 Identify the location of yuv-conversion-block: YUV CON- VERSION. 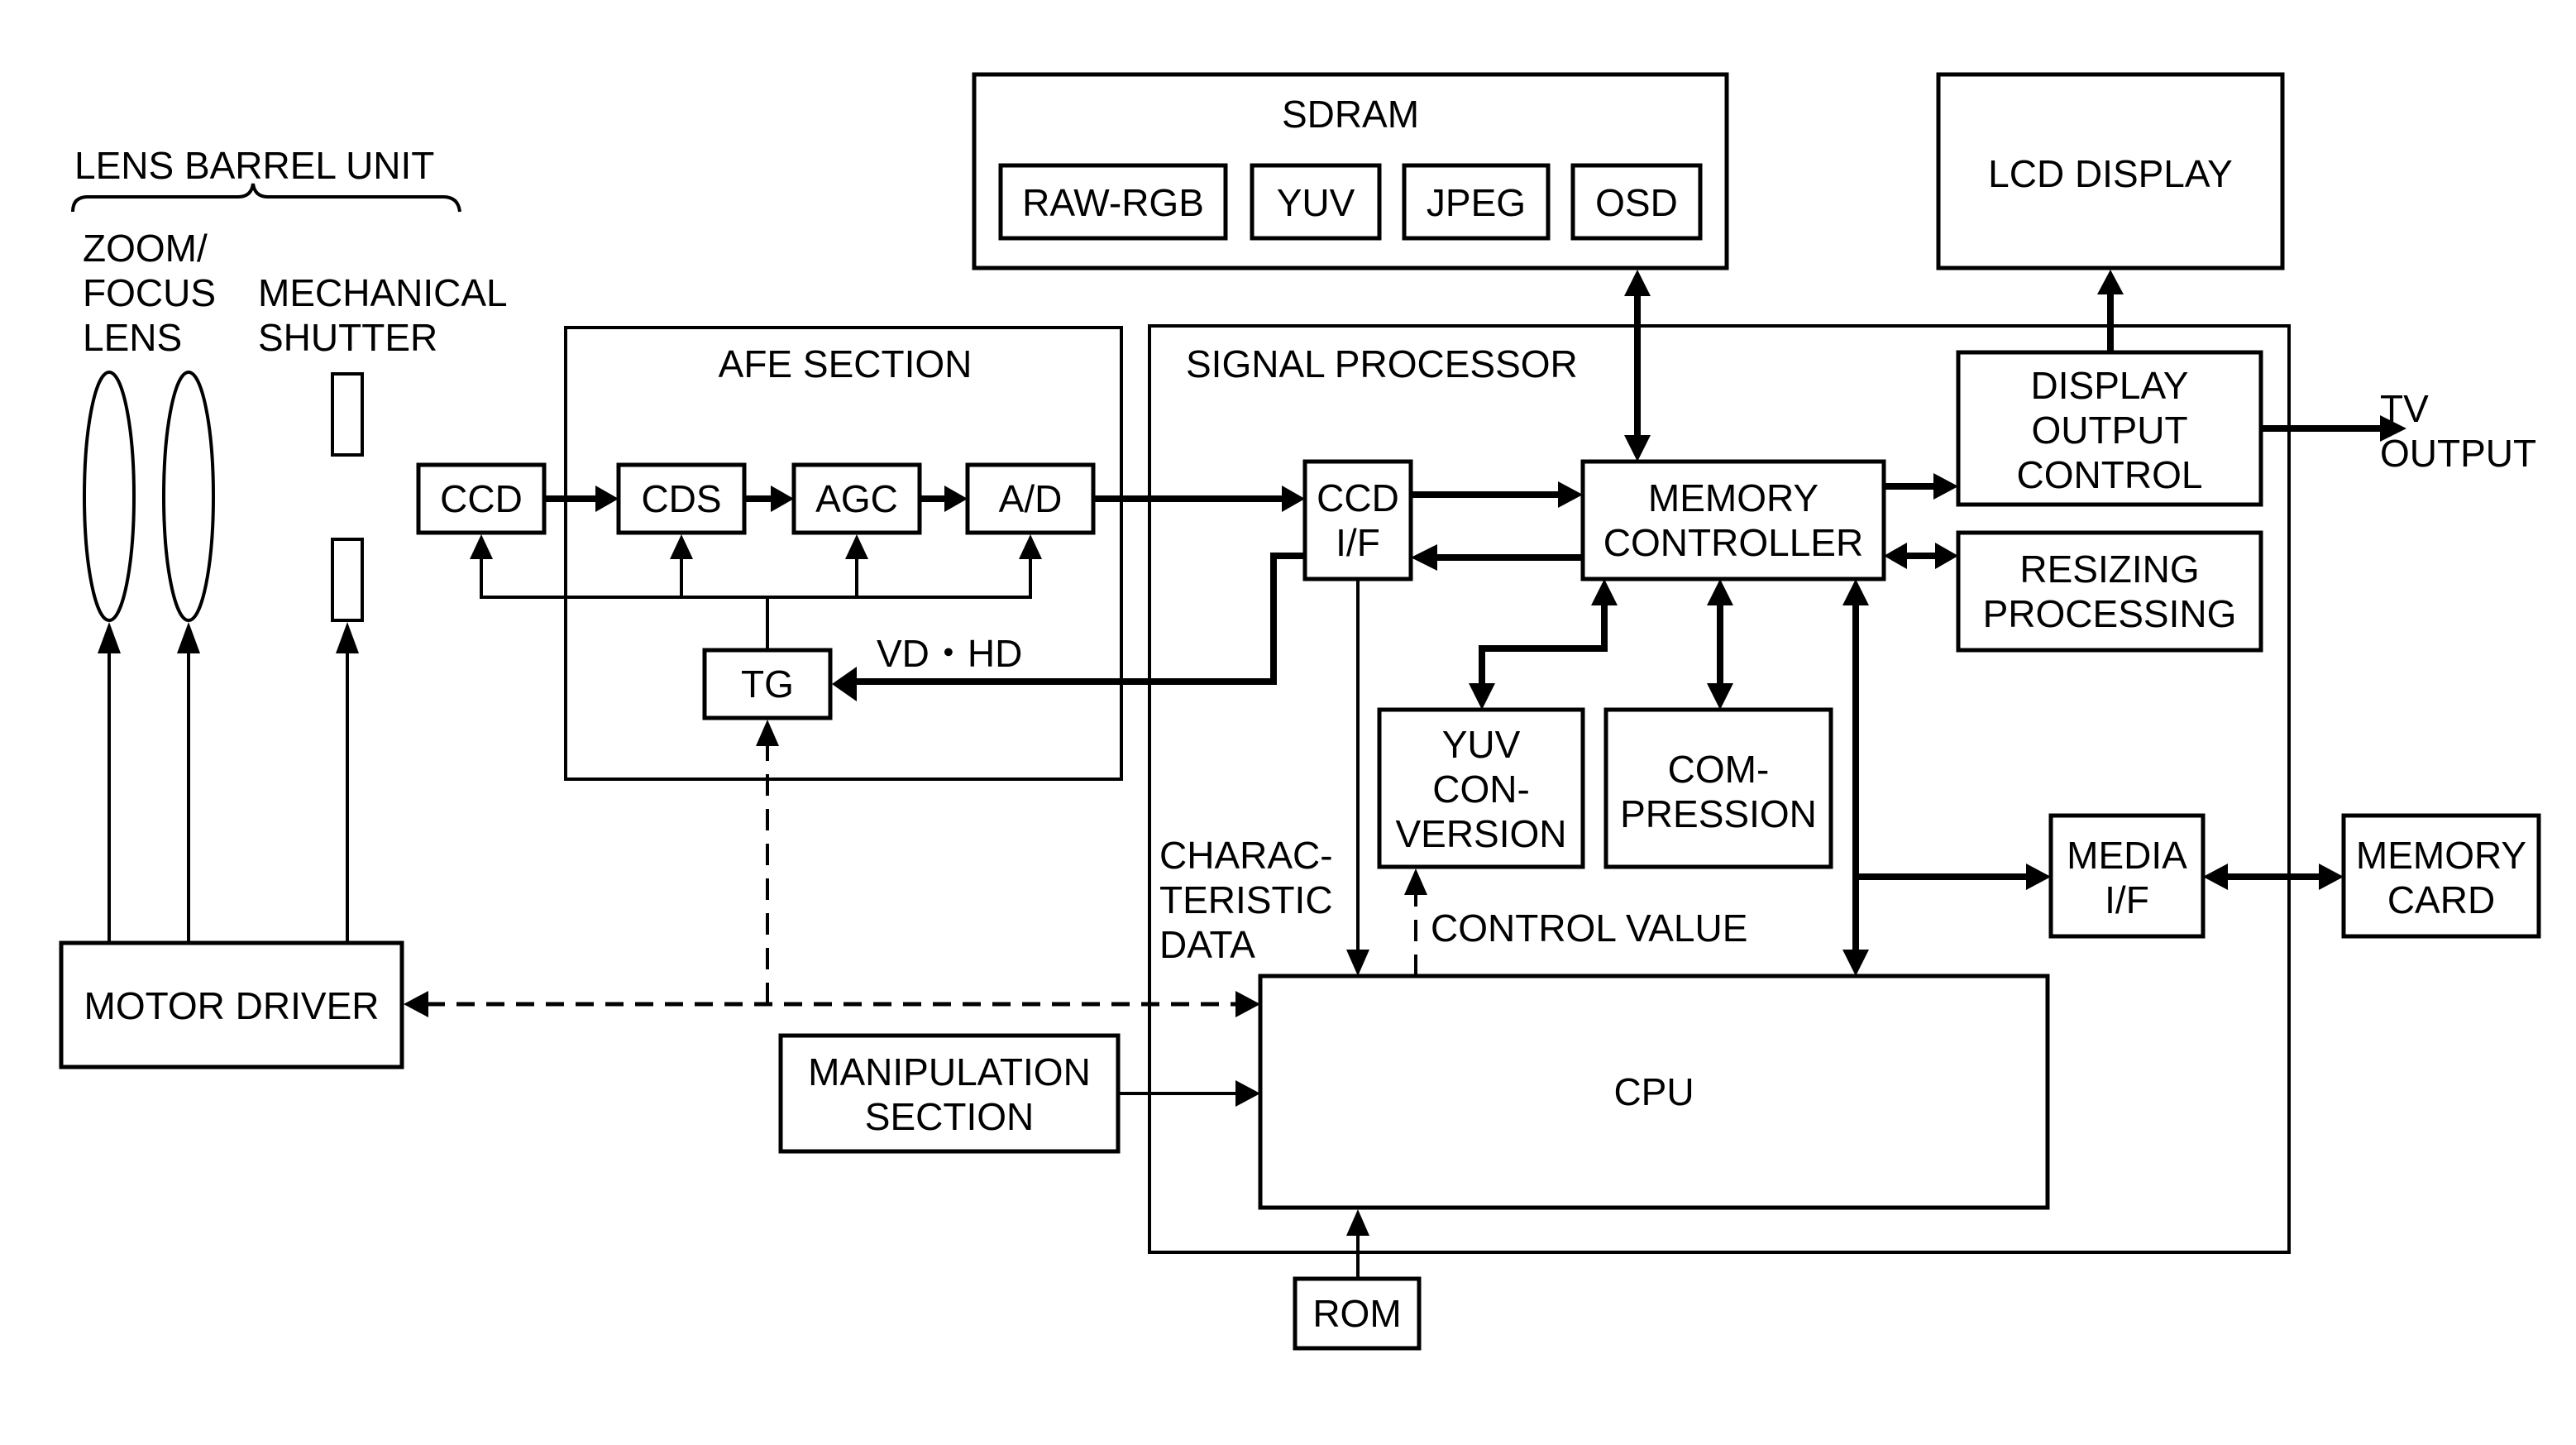
(1481, 788).